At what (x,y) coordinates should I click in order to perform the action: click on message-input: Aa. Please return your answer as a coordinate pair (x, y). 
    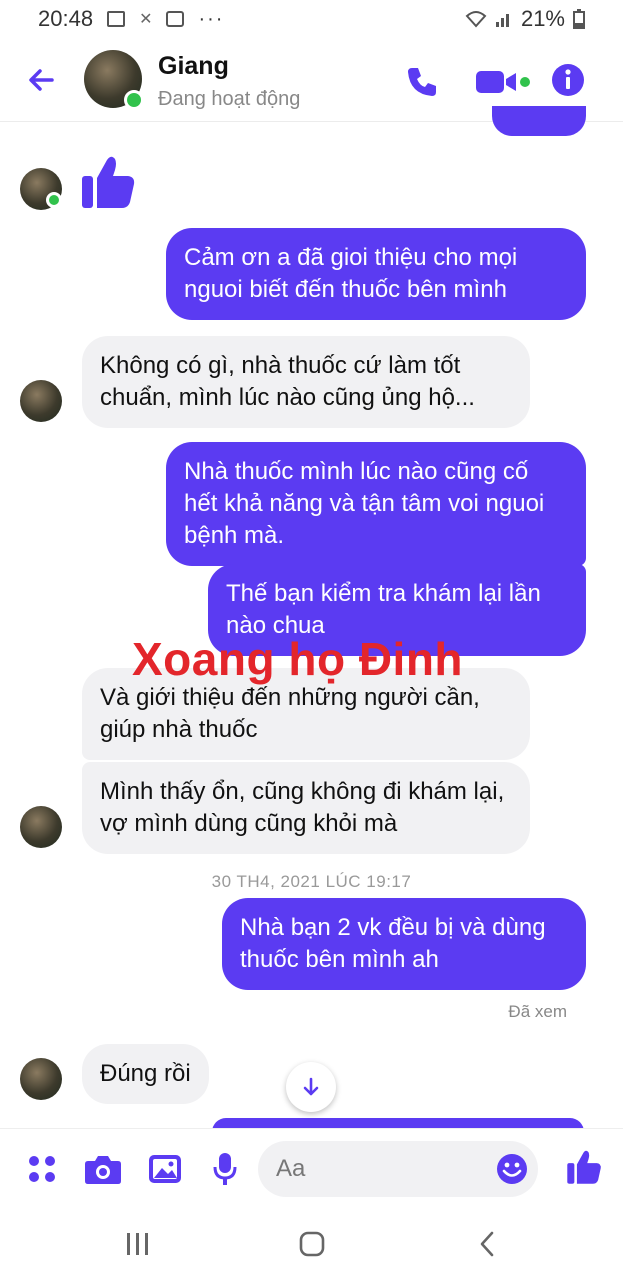
    Looking at the image, I should click on (398, 1169).